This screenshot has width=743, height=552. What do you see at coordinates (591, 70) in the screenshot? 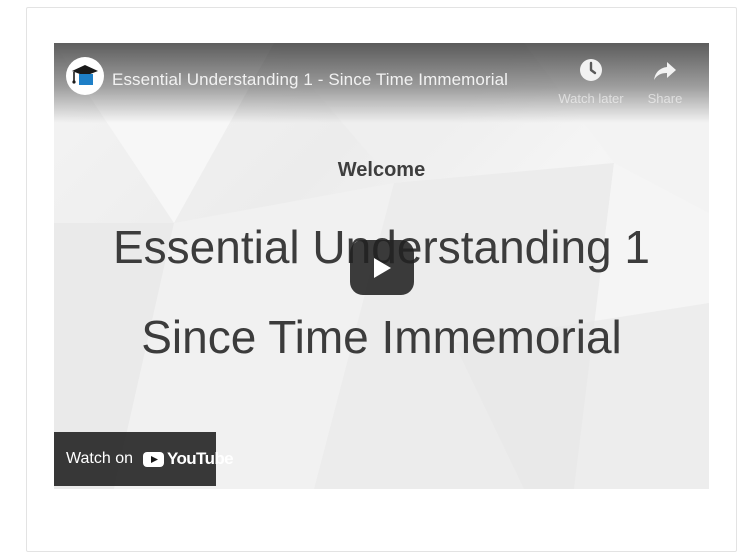
I see `clock-icon` at bounding box center [591, 70].